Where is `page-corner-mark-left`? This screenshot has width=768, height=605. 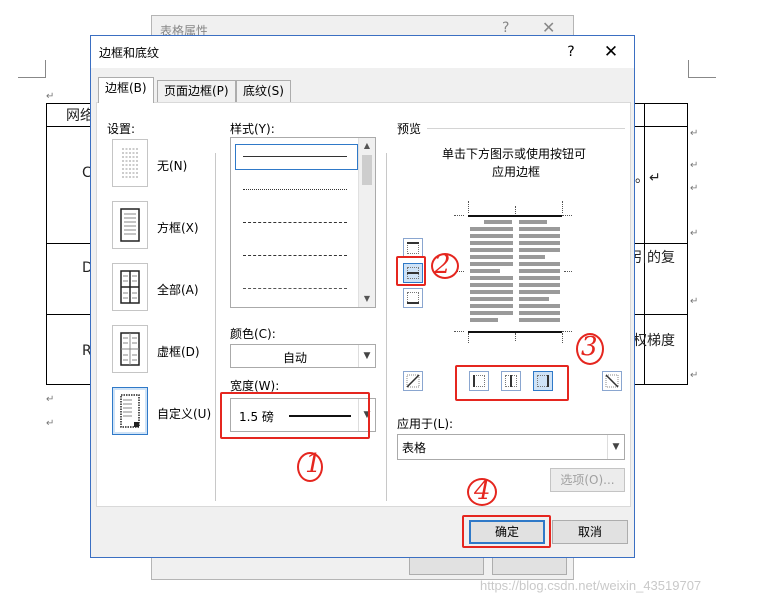 page-corner-mark-left is located at coordinates (32, 69).